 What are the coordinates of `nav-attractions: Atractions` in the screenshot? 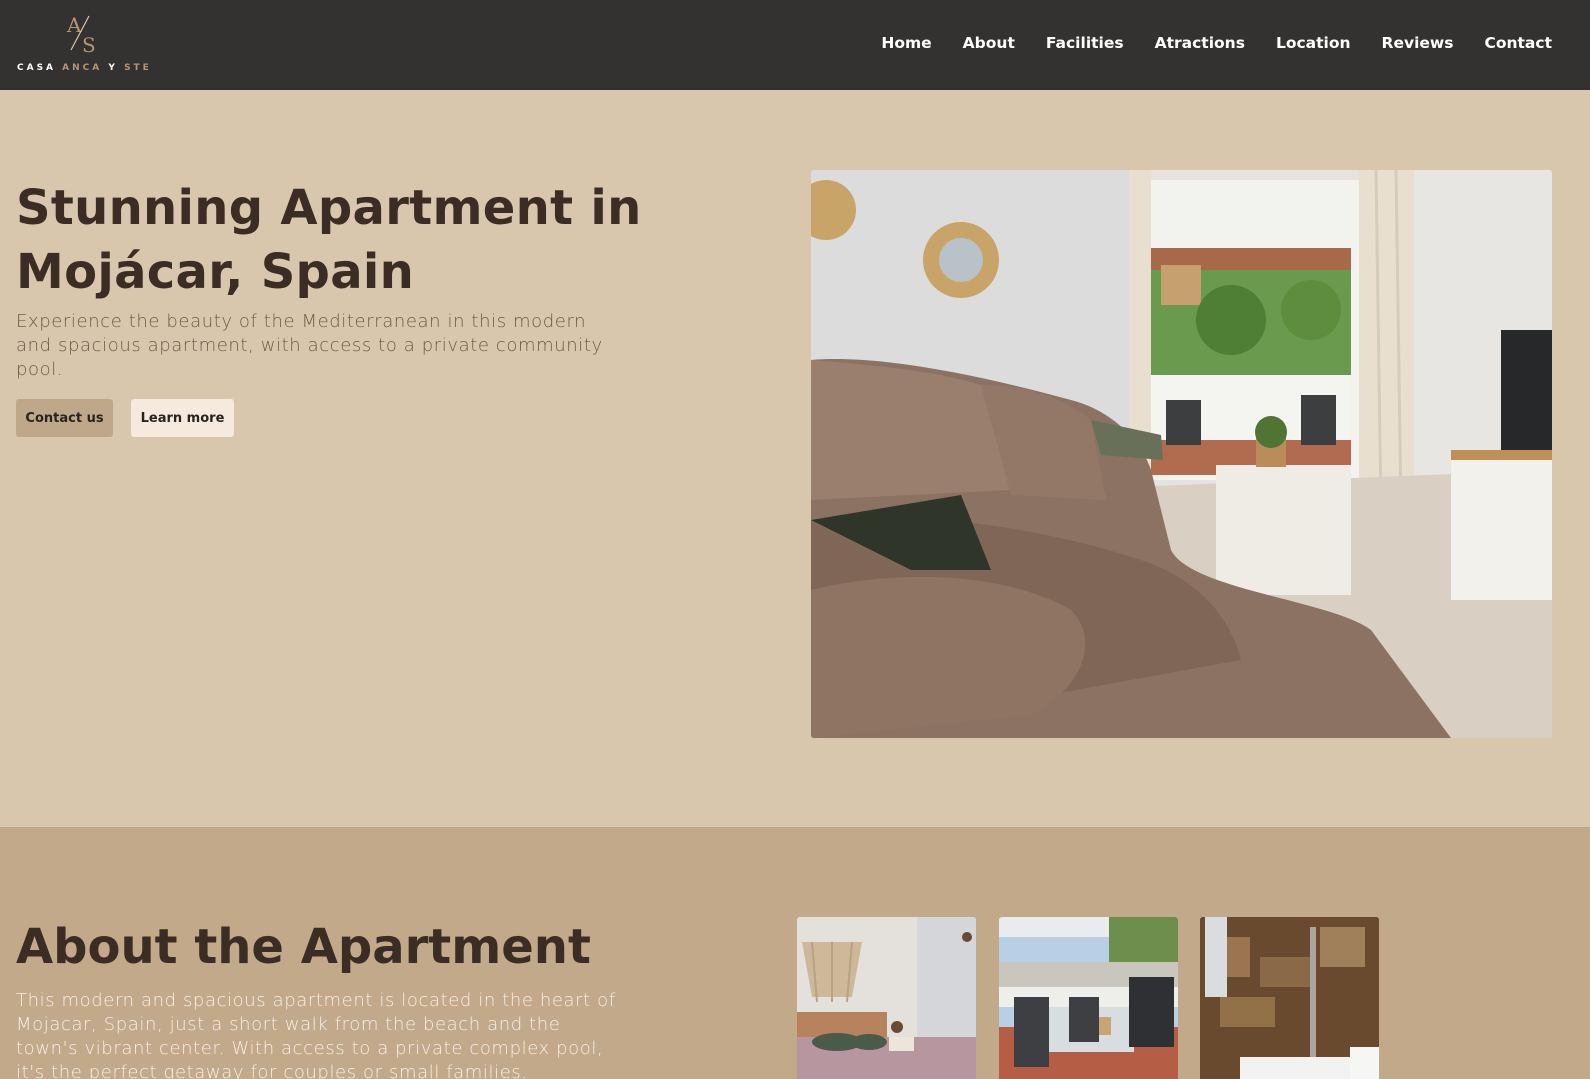 It's located at (1200, 43).